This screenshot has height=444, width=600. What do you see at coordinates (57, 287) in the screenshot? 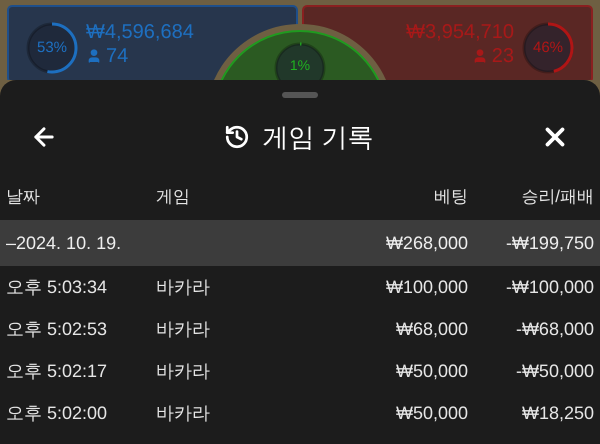
I see `time-cell-text: 오후 5:03:34` at bounding box center [57, 287].